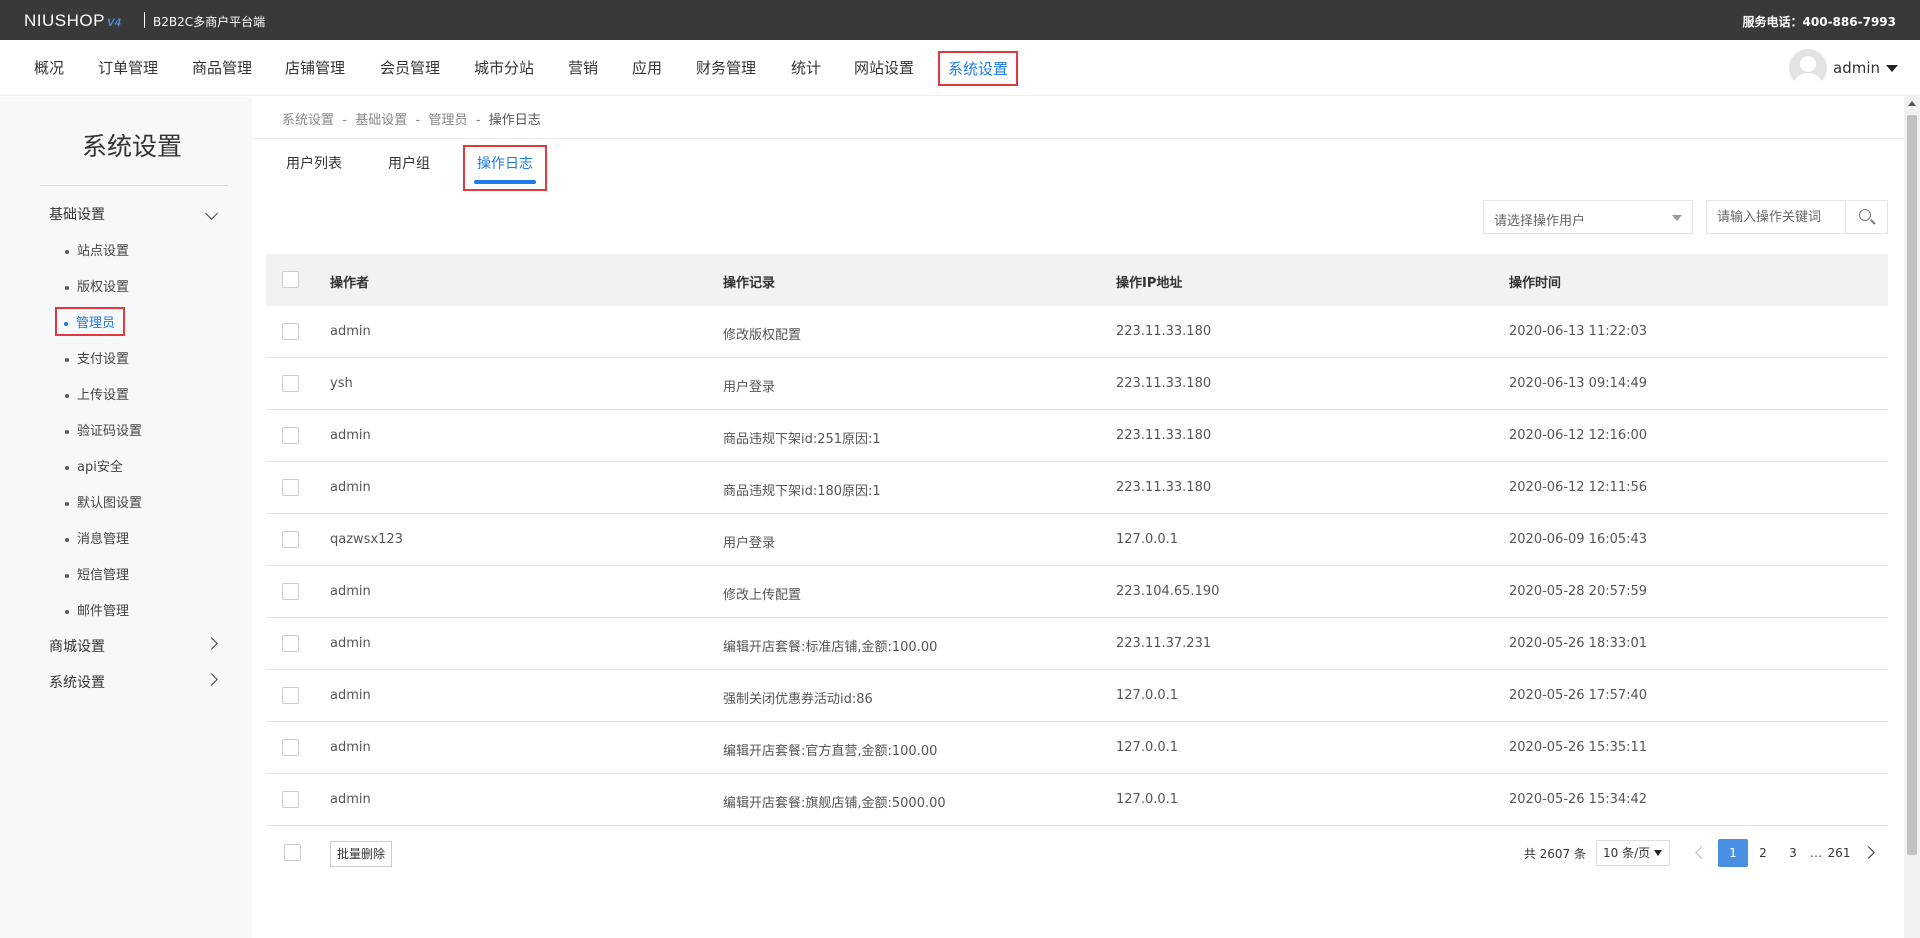 The height and width of the screenshot is (938, 1920). I want to click on table-header: 操作者 操作记录 操作IP地址 操作时间, so click(1077, 280).